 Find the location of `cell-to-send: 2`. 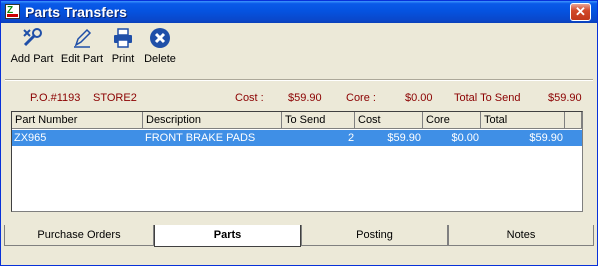

cell-to-send: 2 is located at coordinates (351, 138).